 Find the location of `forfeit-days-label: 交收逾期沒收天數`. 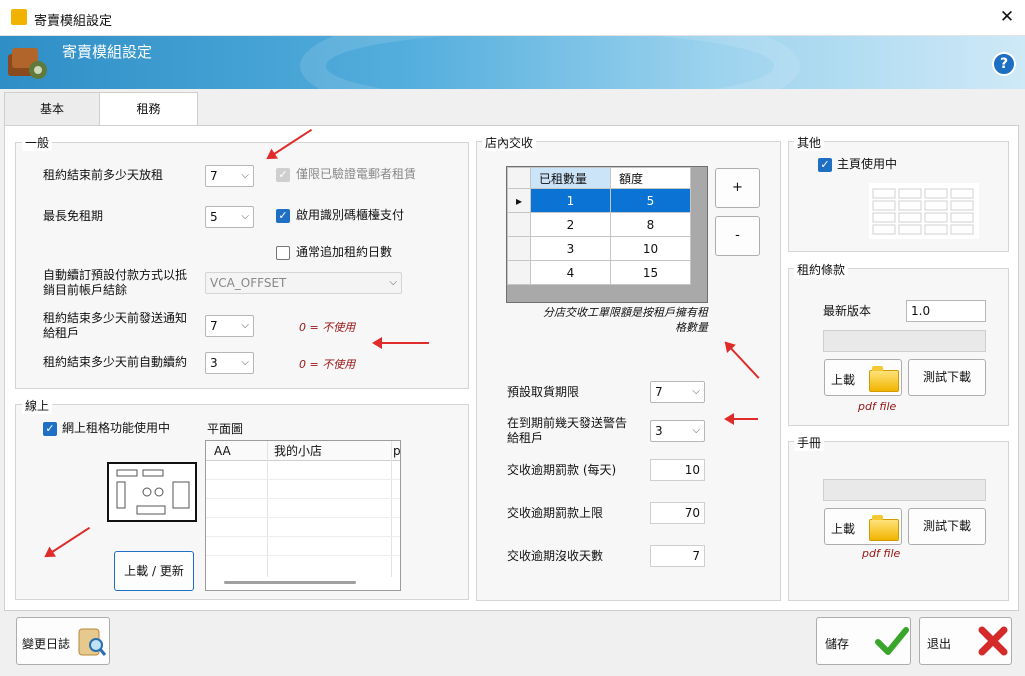

forfeit-days-label: 交收逾期沒收天數 is located at coordinates (555, 556).